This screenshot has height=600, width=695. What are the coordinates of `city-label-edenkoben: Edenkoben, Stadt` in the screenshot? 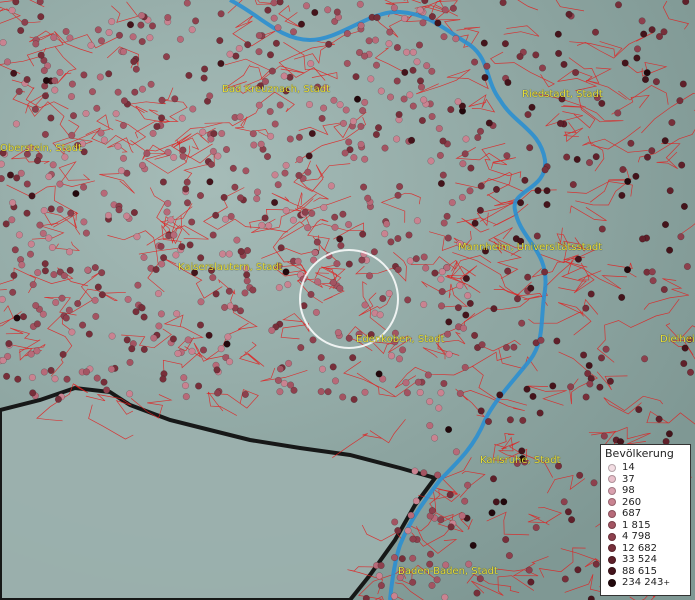 It's located at (400, 339).